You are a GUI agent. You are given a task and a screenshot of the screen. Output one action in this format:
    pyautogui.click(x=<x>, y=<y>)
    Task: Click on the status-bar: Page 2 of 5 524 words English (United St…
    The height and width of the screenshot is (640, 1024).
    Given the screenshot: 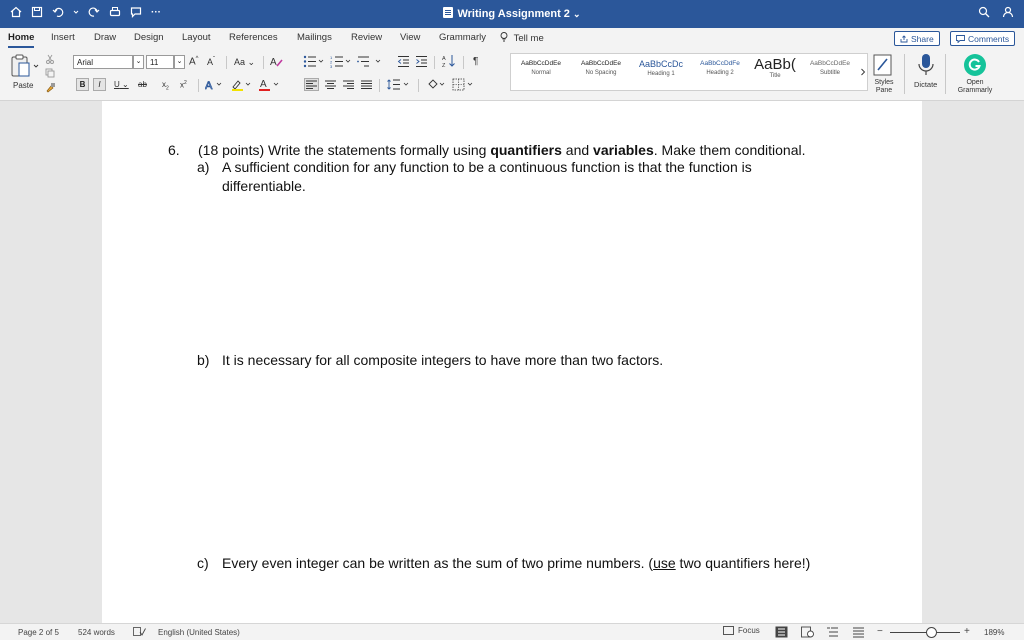 What is the action you would take?
    pyautogui.click(x=512, y=631)
    